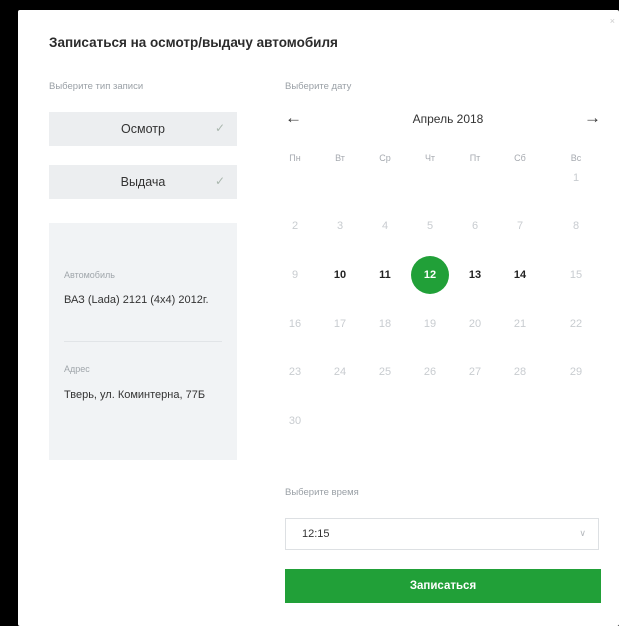 The height and width of the screenshot is (626, 619). Describe the element at coordinates (576, 275) in the screenshot. I see `calendar-day: 15` at that location.